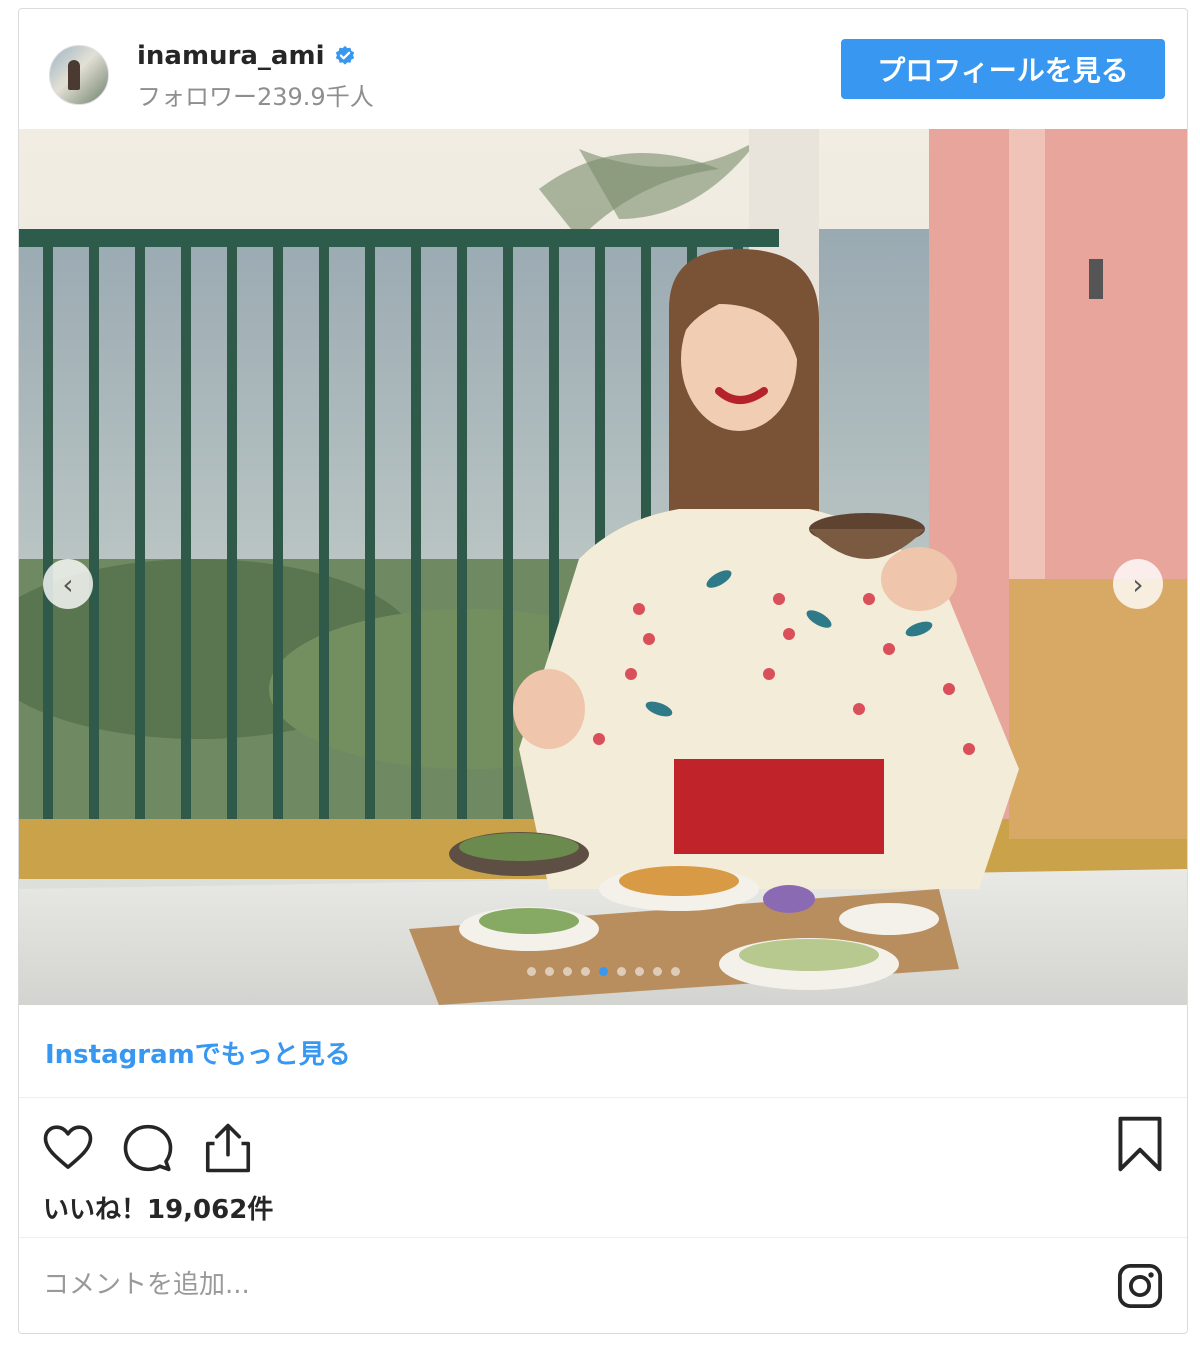 The height and width of the screenshot is (1345, 1200). Describe the element at coordinates (230, 56) in the screenshot. I see `username: inamura_ami` at that location.